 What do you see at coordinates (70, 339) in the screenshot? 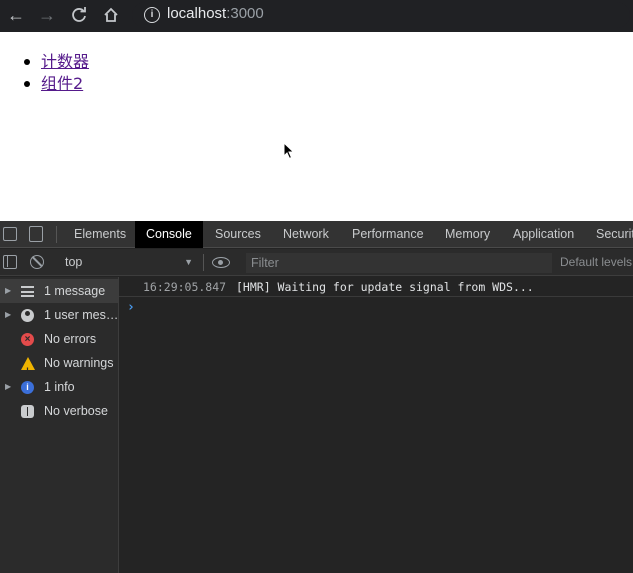
I see `sidebar-item-label: No errors` at bounding box center [70, 339].